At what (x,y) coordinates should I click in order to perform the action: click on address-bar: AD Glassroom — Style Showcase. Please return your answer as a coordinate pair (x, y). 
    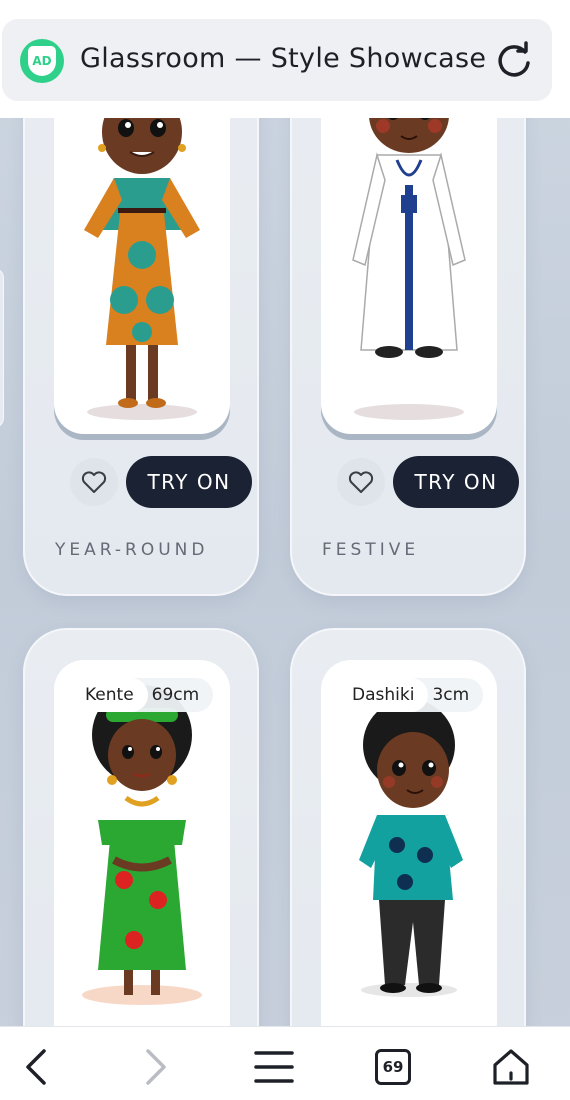
    Looking at the image, I should click on (277, 60).